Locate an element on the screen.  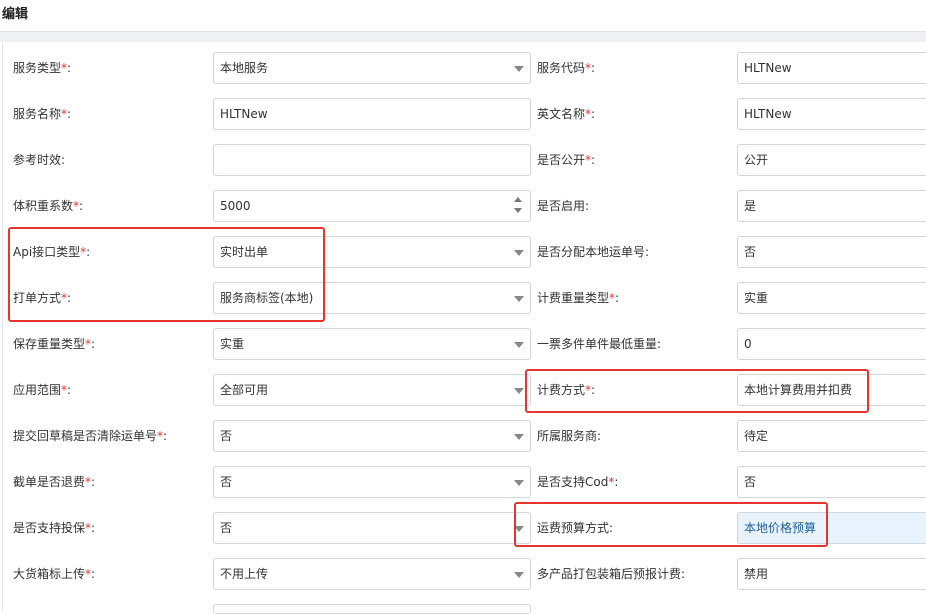
right-field-label: 服务代码*: is located at coordinates (566, 68).